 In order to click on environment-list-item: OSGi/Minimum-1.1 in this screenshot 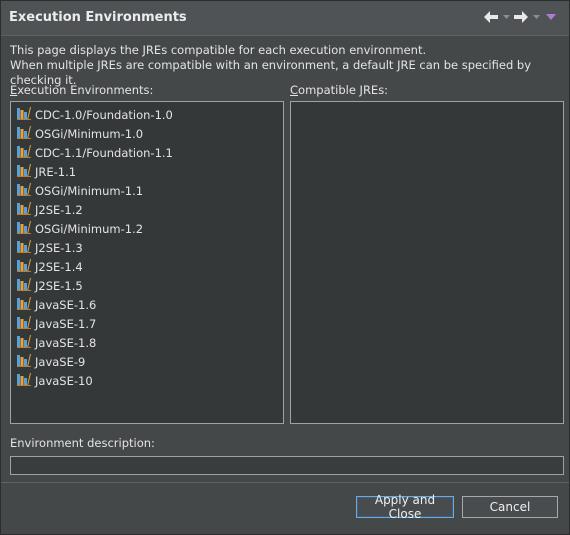, I will do `click(80, 190)`.